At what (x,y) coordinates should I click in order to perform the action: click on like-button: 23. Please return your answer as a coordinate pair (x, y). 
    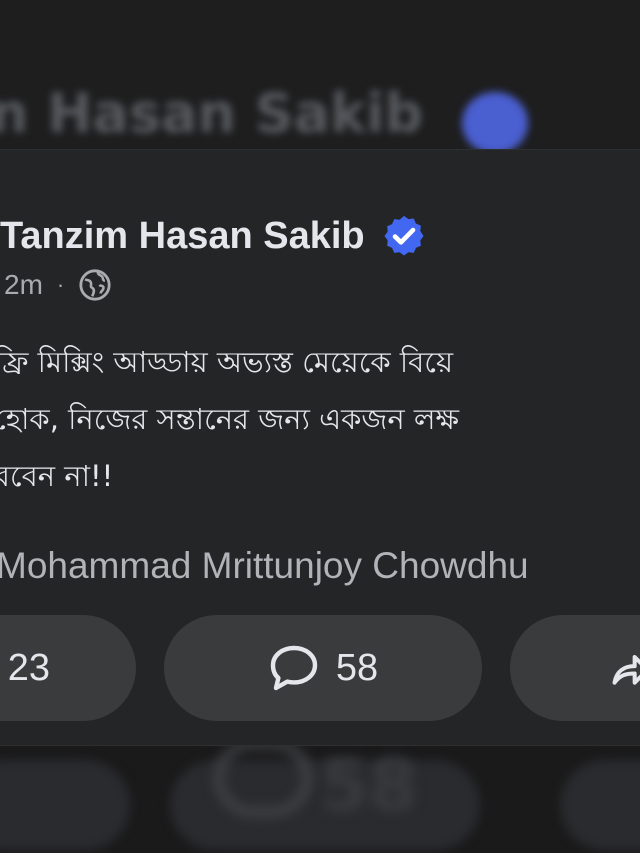
    Looking at the image, I should click on (68, 668).